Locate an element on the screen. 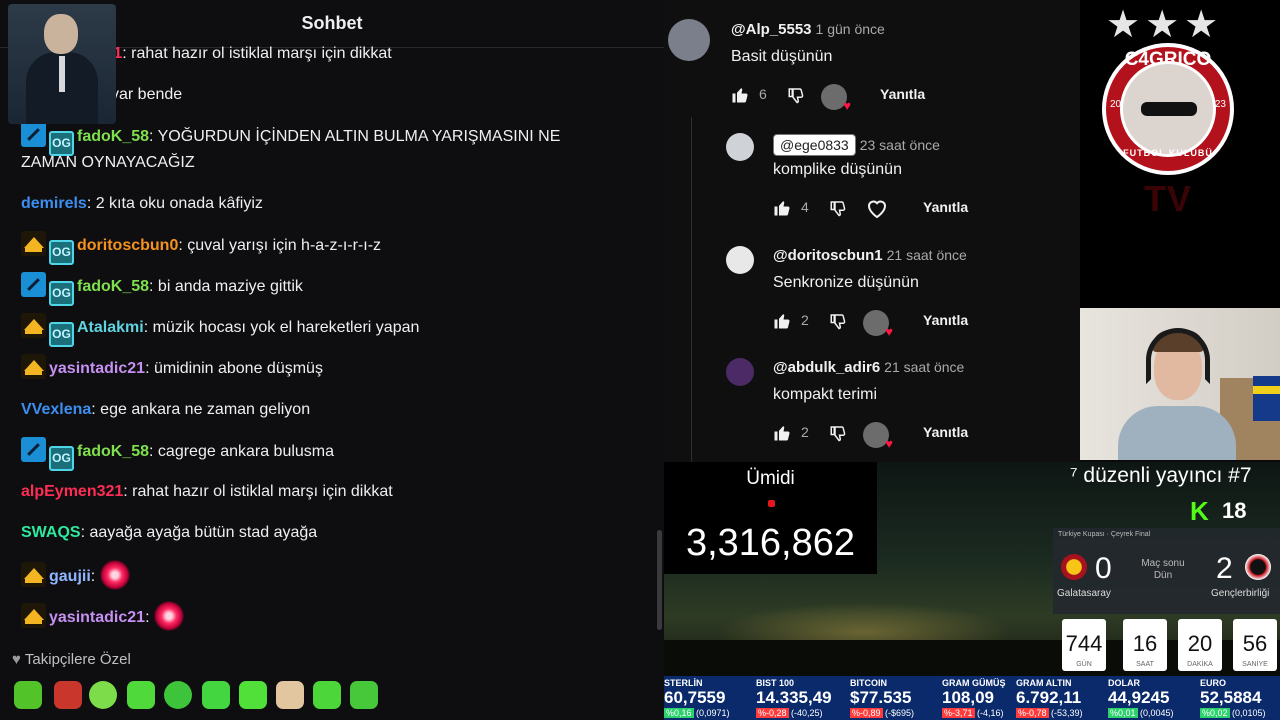 Image resolution: width=1280 pixels, height=720 pixels. market-change-amount: (0,0045) is located at coordinates (1155, 713).